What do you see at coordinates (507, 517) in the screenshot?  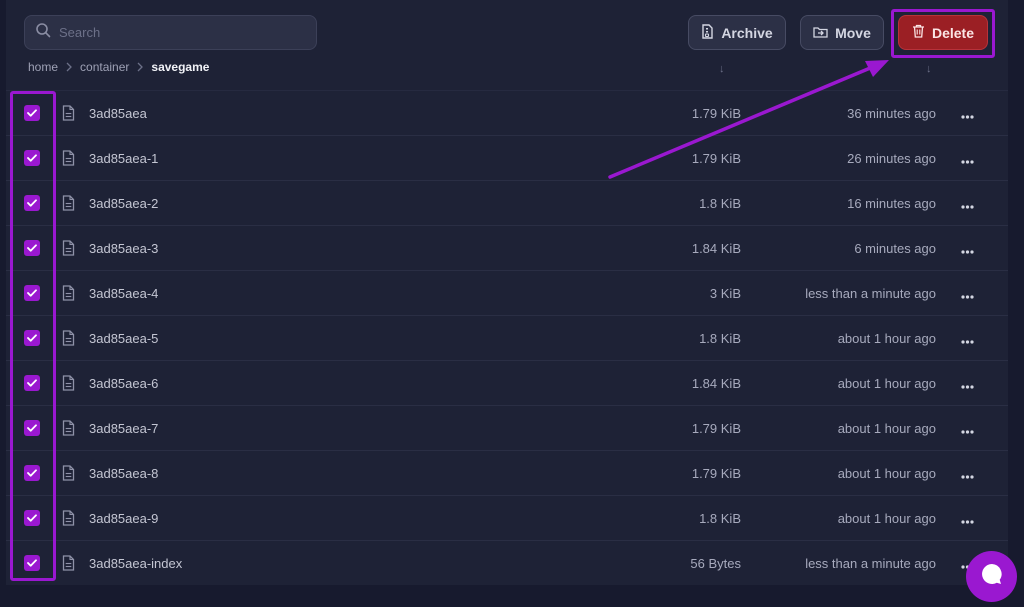 I see `file-row: 3ad85aea-9 1.8 KiB about 1 hour ago` at bounding box center [507, 517].